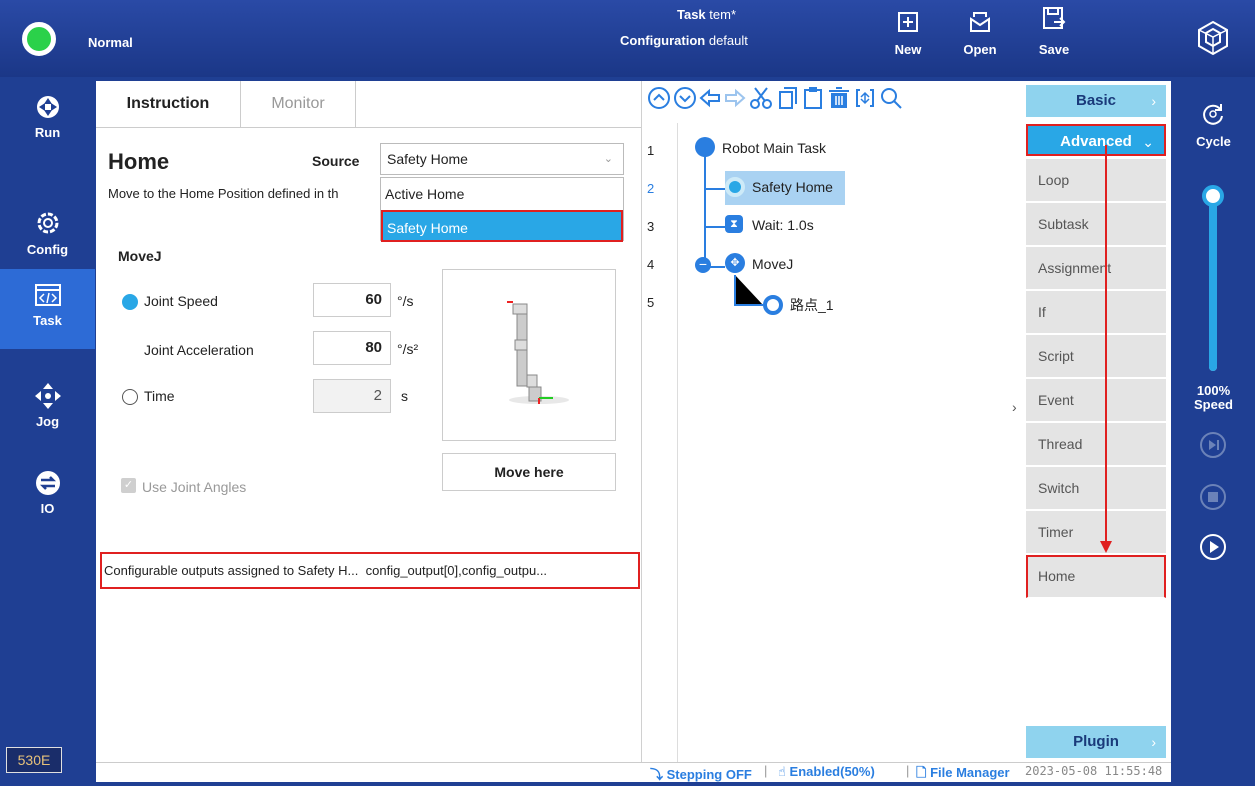 This screenshot has width=1255, height=786. Describe the element at coordinates (865, 98) in the screenshot. I see `toggle-comment-icon` at that location.